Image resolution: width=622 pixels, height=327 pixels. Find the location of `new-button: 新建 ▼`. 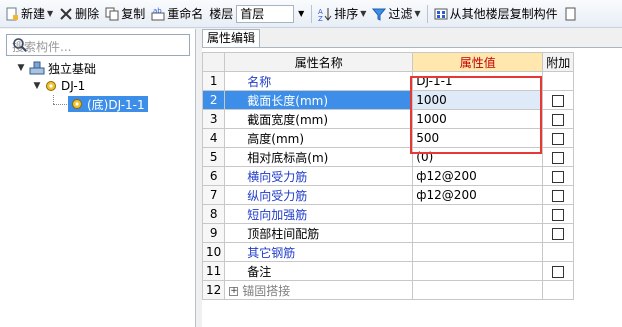

new-button: 新建 ▼ is located at coordinates (29, 14).